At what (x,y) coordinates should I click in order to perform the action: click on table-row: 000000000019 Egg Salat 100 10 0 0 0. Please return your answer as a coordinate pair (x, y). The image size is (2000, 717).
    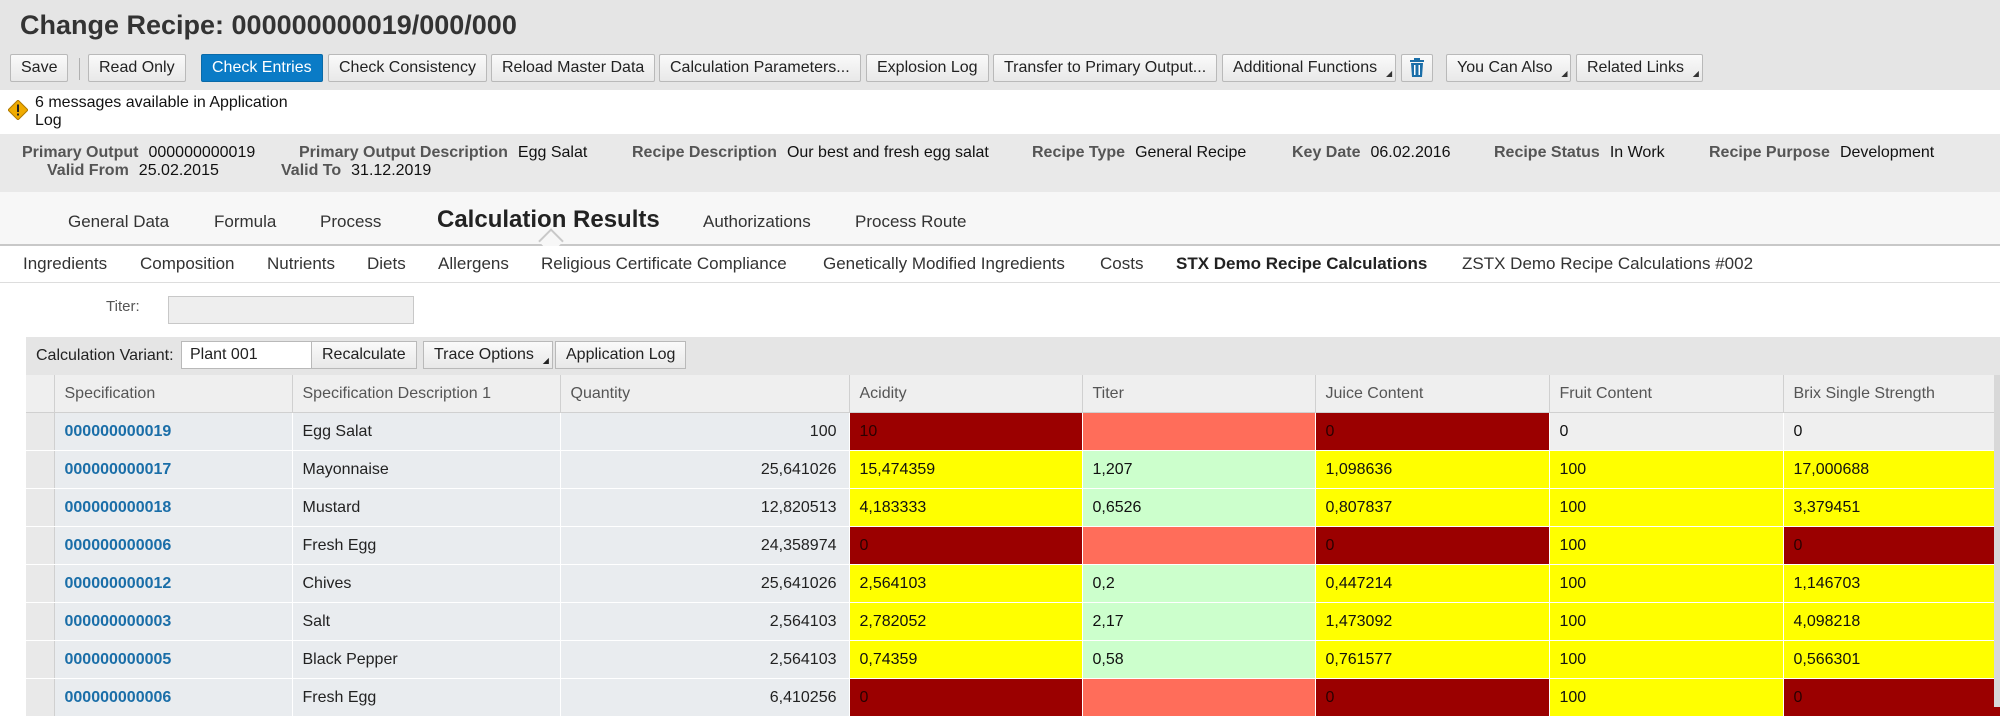
    Looking at the image, I should click on (1013, 431).